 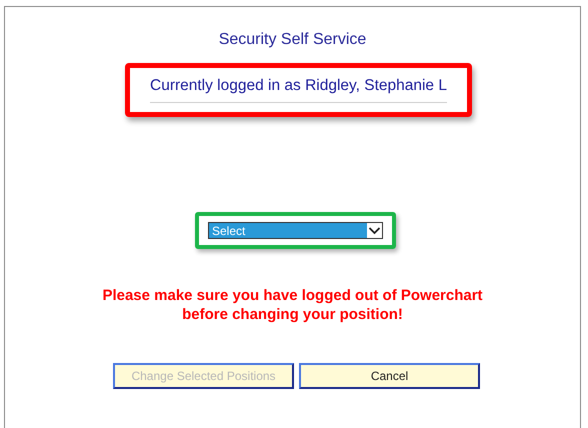 What do you see at coordinates (292, 295) in the screenshot?
I see `warning-text: Please make sure you have logged out of Powerchart` at bounding box center [292, 295].